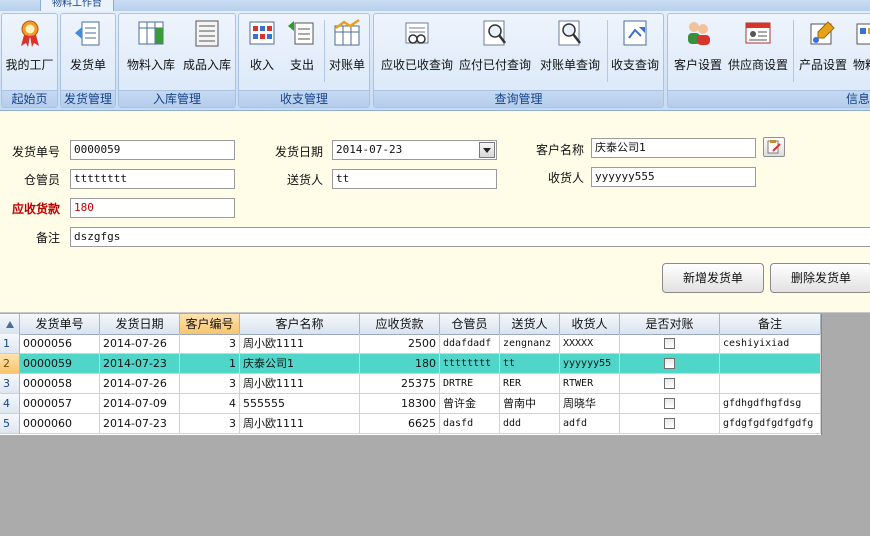 The width and height of the screenshot is (870, 536). I want to click on receivable-query-button: 应收已收查询, so click(417, 49).